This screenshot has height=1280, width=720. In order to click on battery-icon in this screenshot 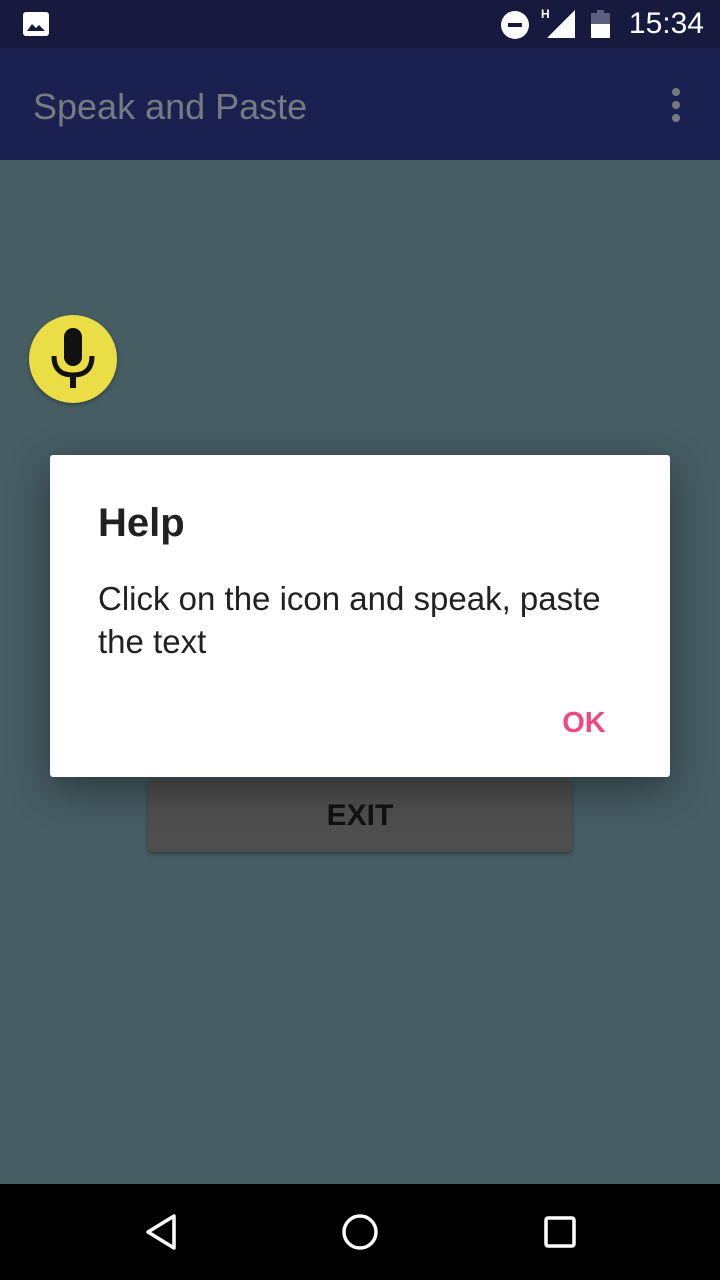, I will do `click(600, 24)`.